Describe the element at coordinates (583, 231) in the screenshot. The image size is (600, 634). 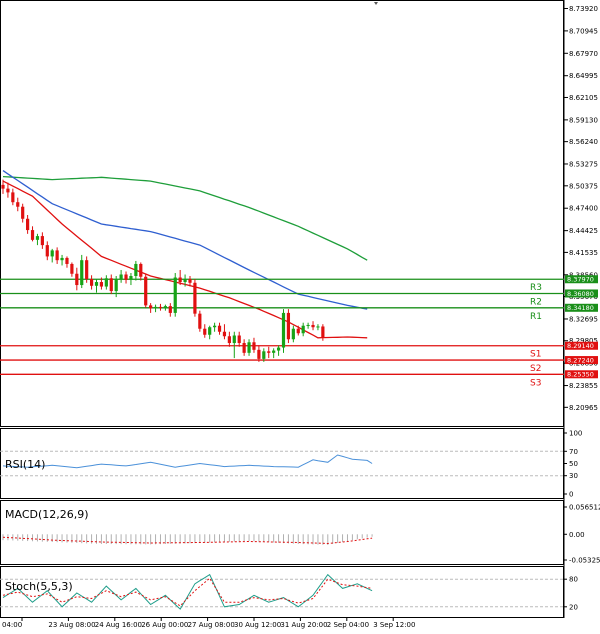
I see `price-tick-label: 8.44425` at that location.